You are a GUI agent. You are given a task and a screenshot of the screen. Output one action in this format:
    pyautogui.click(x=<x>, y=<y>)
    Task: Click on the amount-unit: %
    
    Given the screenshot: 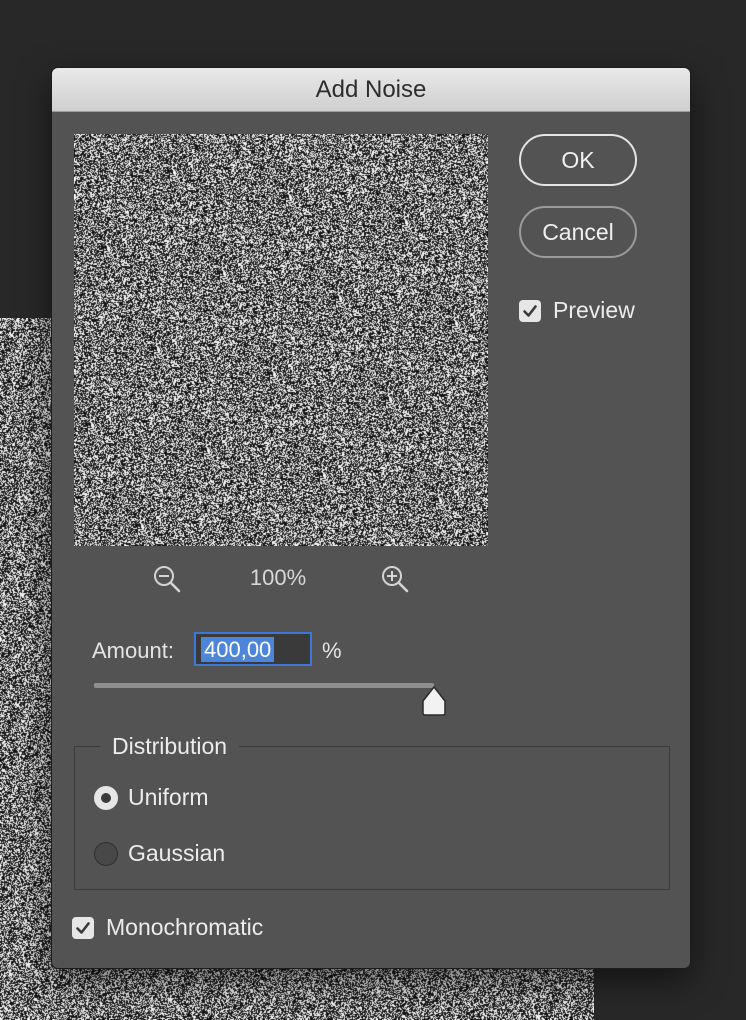 What is the action you would take?
    pyautogui.click(x=332, y=650)
    